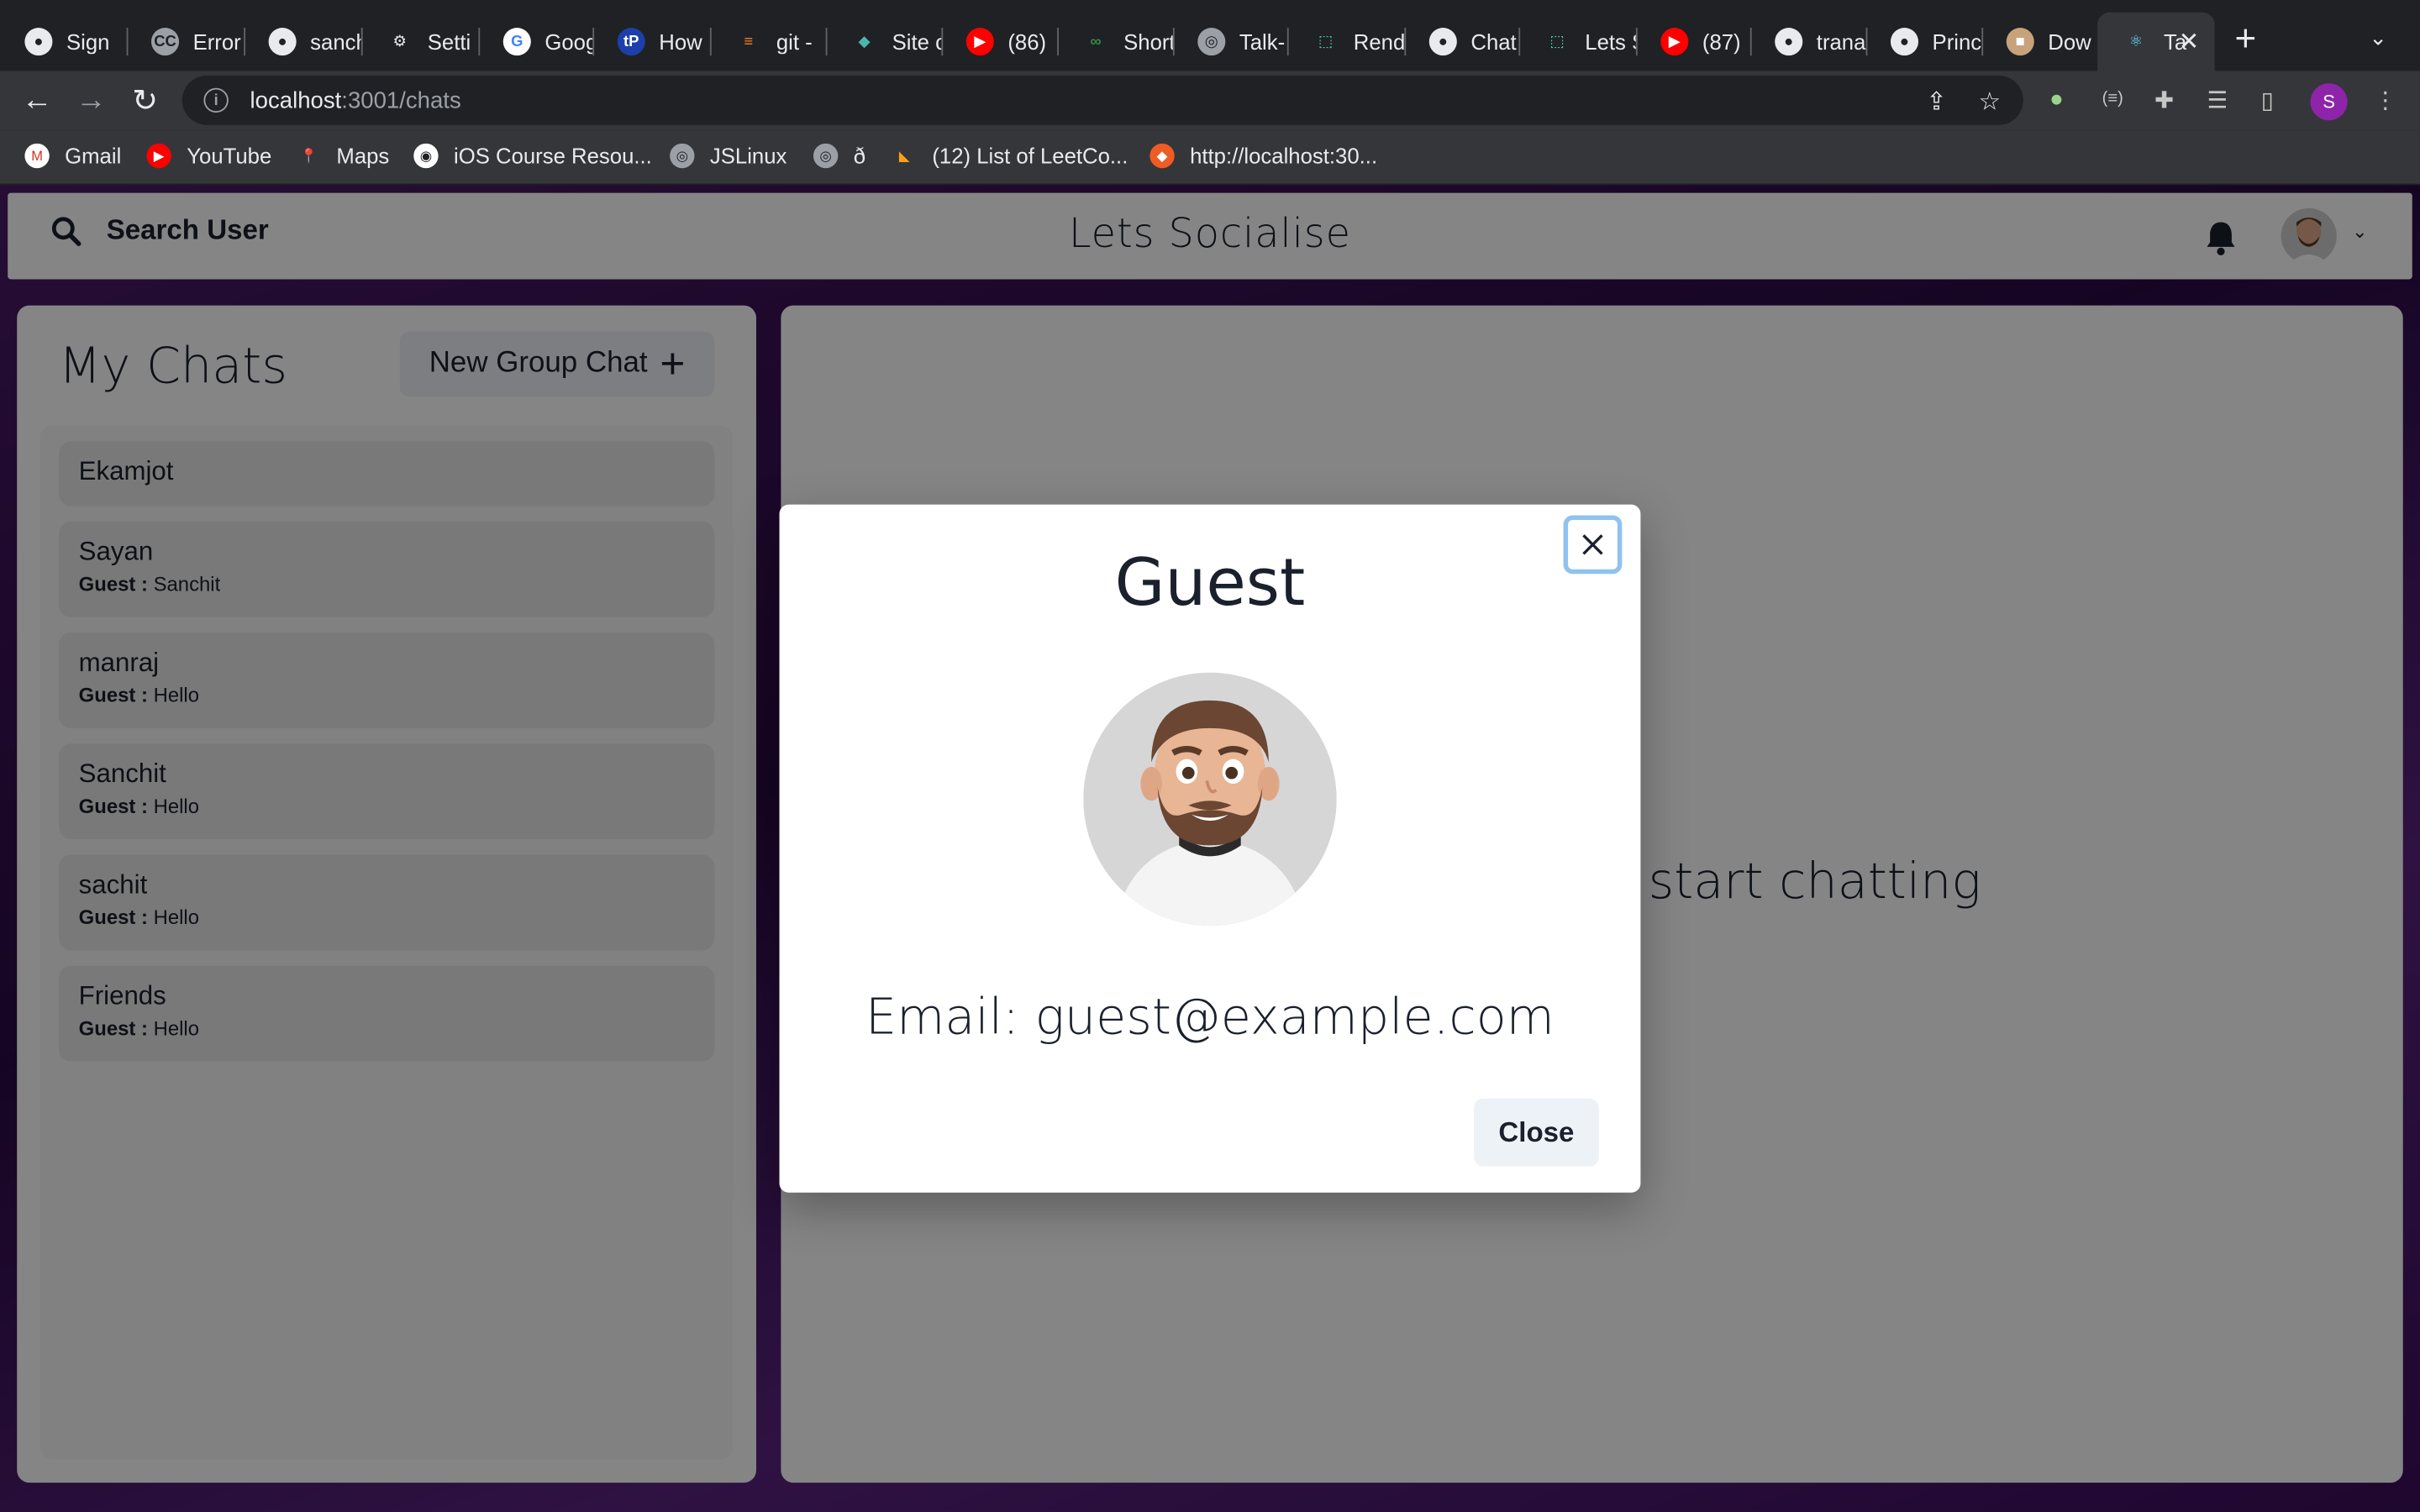  What do you see at coordinates (401, 100) in the screenshot?
I see `url-path: :3001/chats` at bounding box center [401, 100].